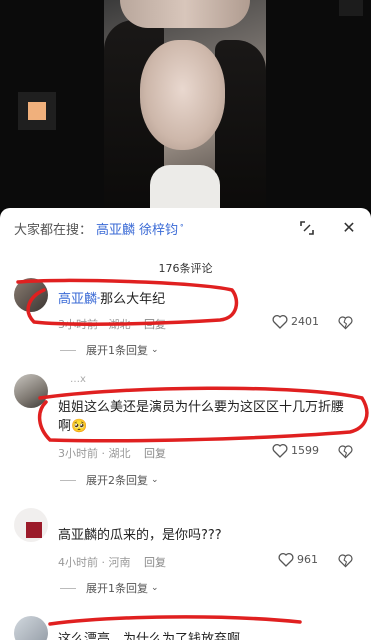 The image size is (371, 640). I want to click on video-figure-hair-right, so click(240, 125).